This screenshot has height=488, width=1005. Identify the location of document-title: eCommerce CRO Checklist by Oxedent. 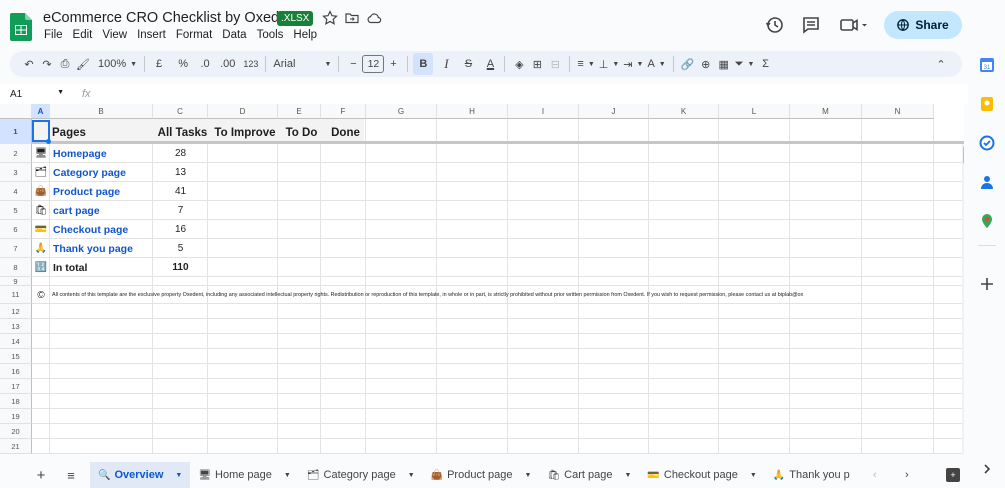
(171, 18).